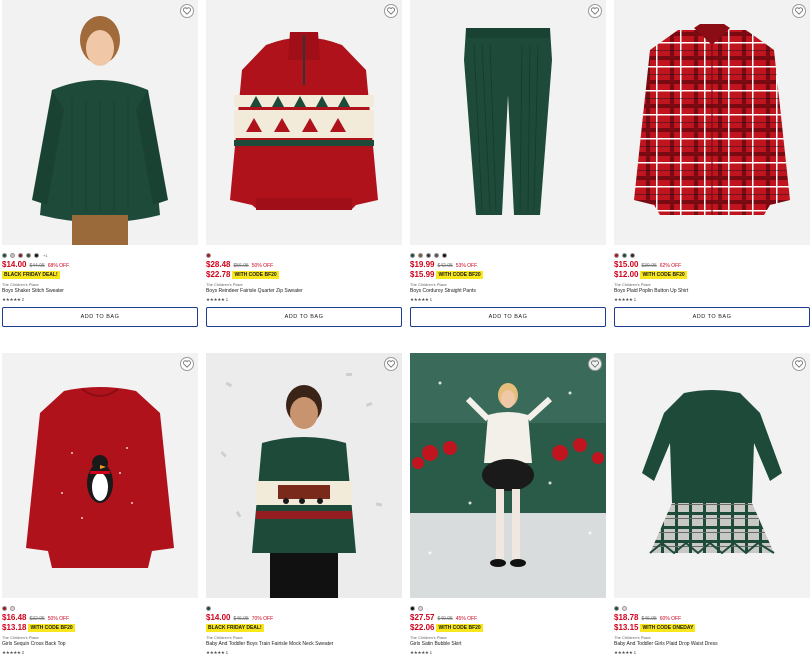 This screenshot has height=657, width=811. What do you see at coordinates (45, 255) in the screenshot?
I see `more-colors: +1` at bounding box center [45, 255].